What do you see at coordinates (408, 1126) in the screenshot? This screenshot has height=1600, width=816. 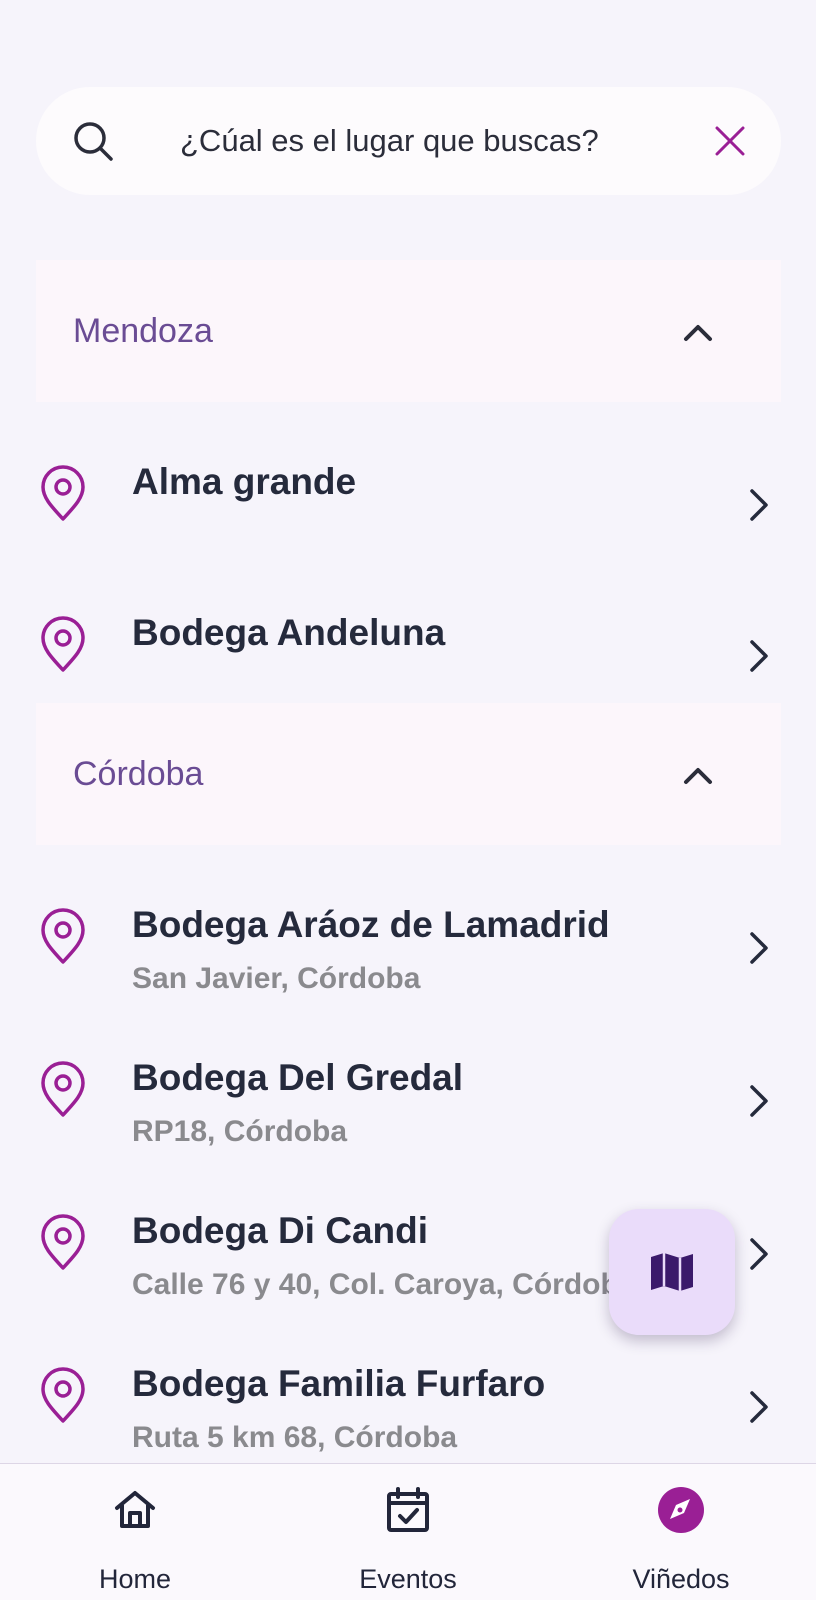 I see `list-item: Bodega Del Gredal RP18, Córdoba` at bounding box center [408, 1126].